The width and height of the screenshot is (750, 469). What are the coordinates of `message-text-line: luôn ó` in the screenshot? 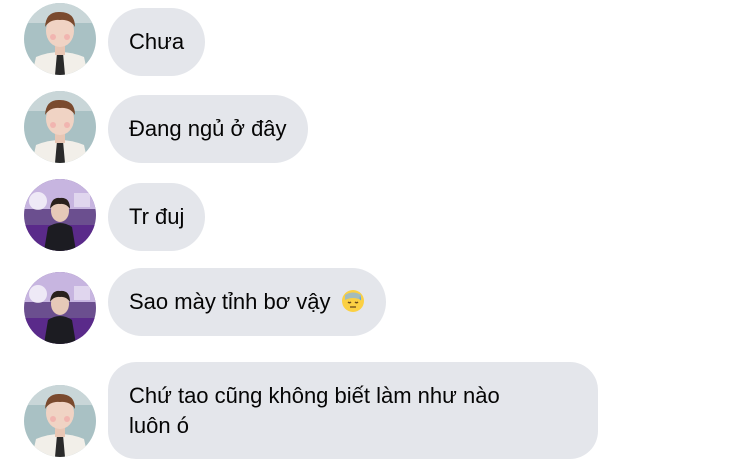 It's located at (159, 425).